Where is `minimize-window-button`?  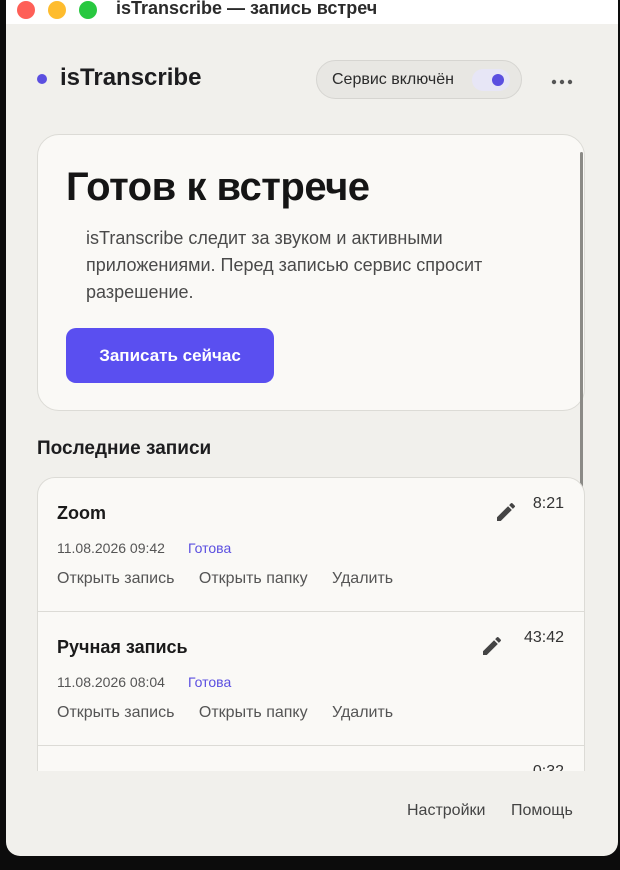 minimize-window-button is located at coordinates (57, 10).